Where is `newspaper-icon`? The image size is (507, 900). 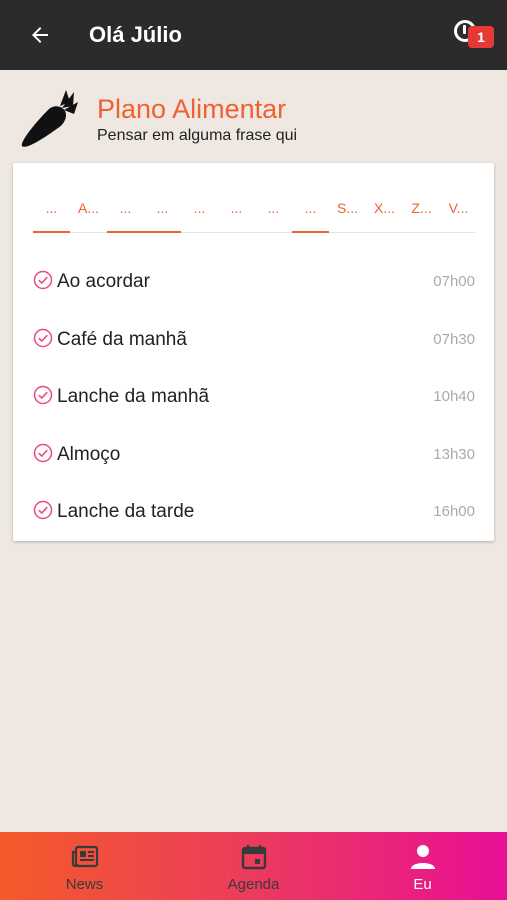
newspaper-icon is located at coordinates (84, 856).